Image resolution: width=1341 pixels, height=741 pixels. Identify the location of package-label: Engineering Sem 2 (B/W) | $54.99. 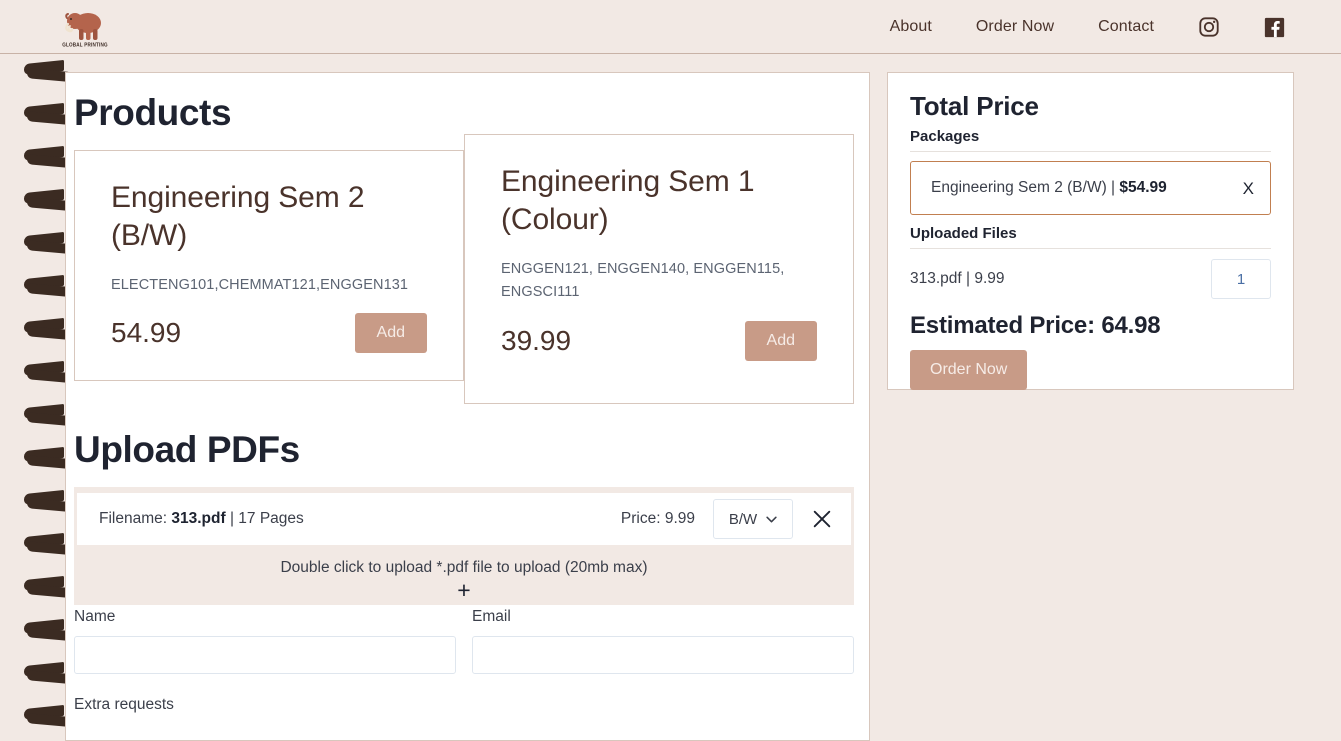
(1049, 188).